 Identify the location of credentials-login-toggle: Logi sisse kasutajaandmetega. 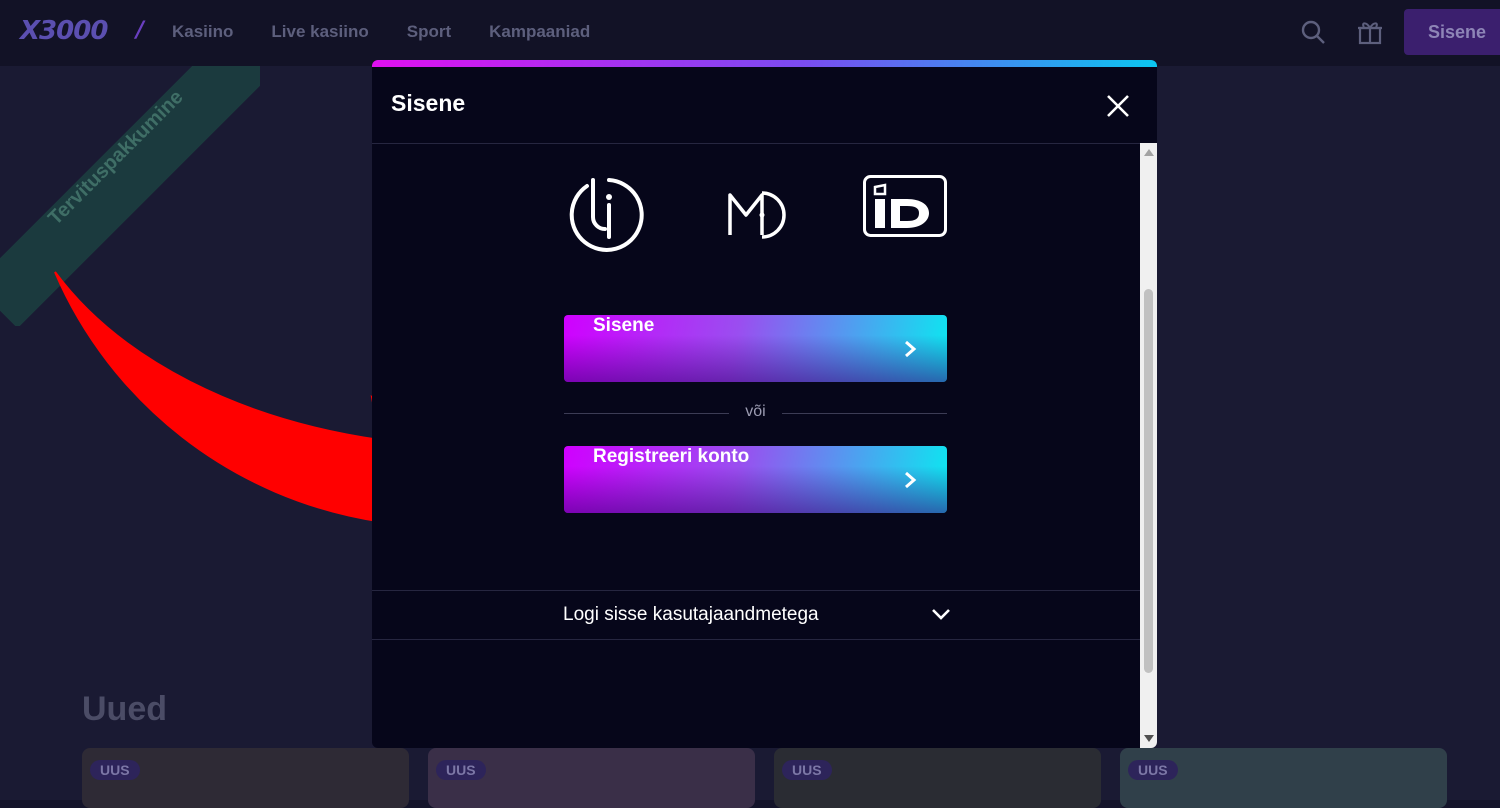
(756, 615).